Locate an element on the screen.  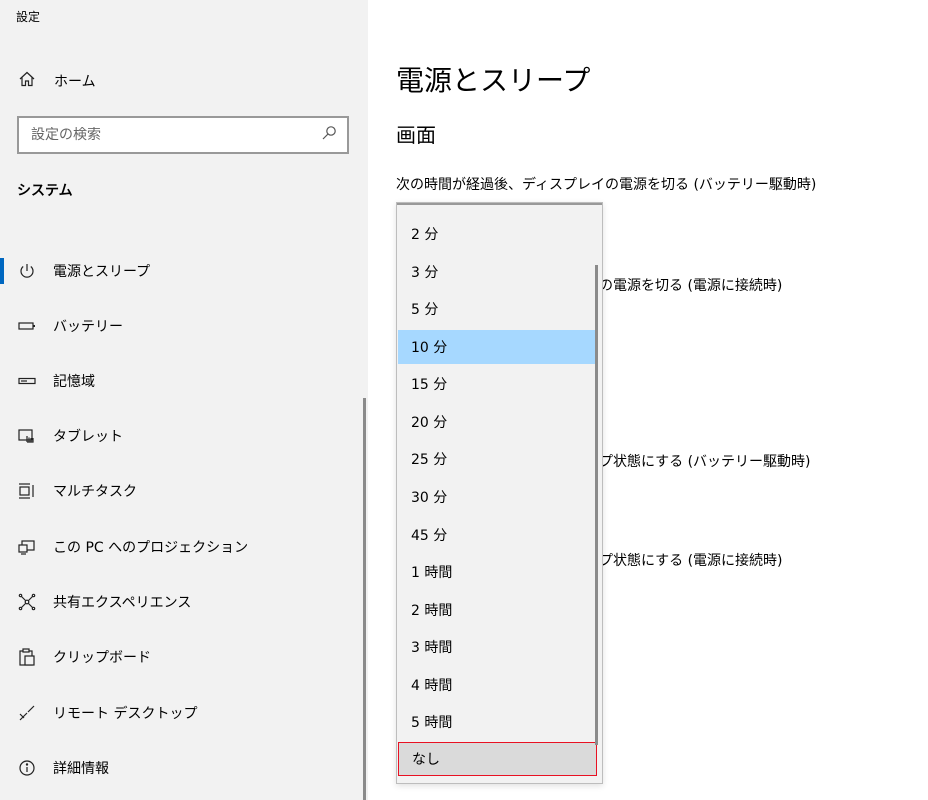
dropdown-option-1hour: 1 時間 is located at coordinates (497, 572).